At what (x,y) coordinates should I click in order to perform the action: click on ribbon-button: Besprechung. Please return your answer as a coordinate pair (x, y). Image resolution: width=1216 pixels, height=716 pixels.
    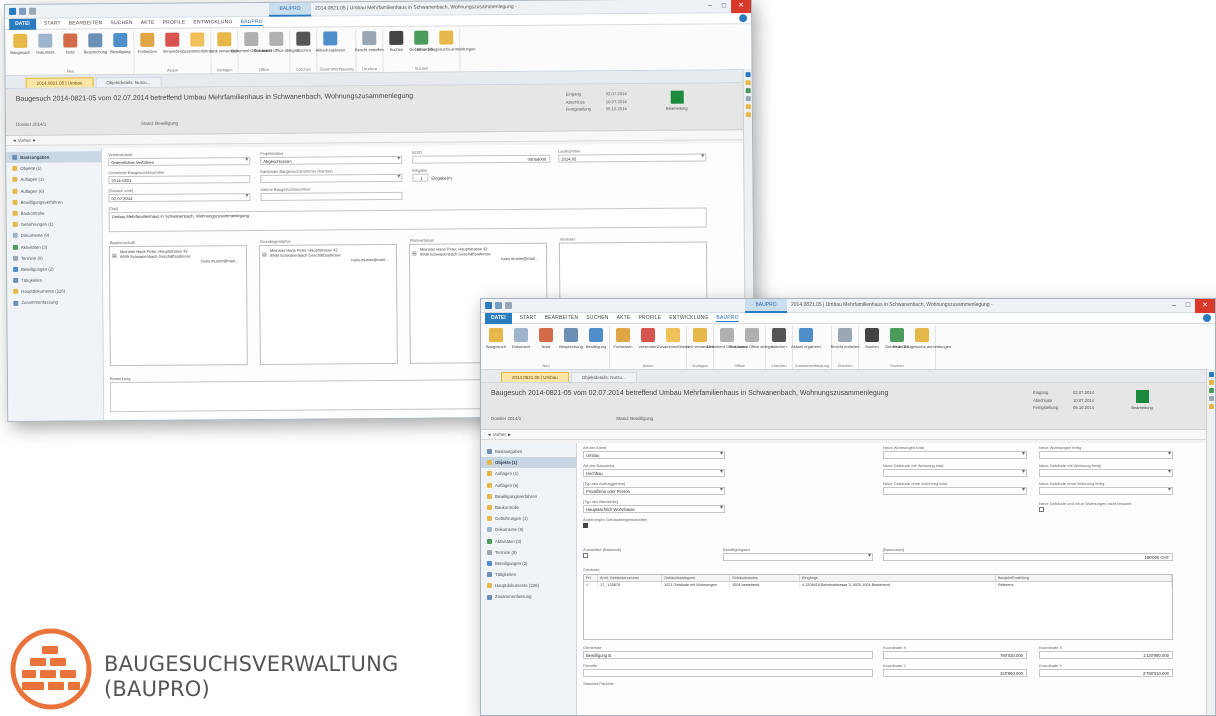
    Looking at the image, I should click on (95, 49).